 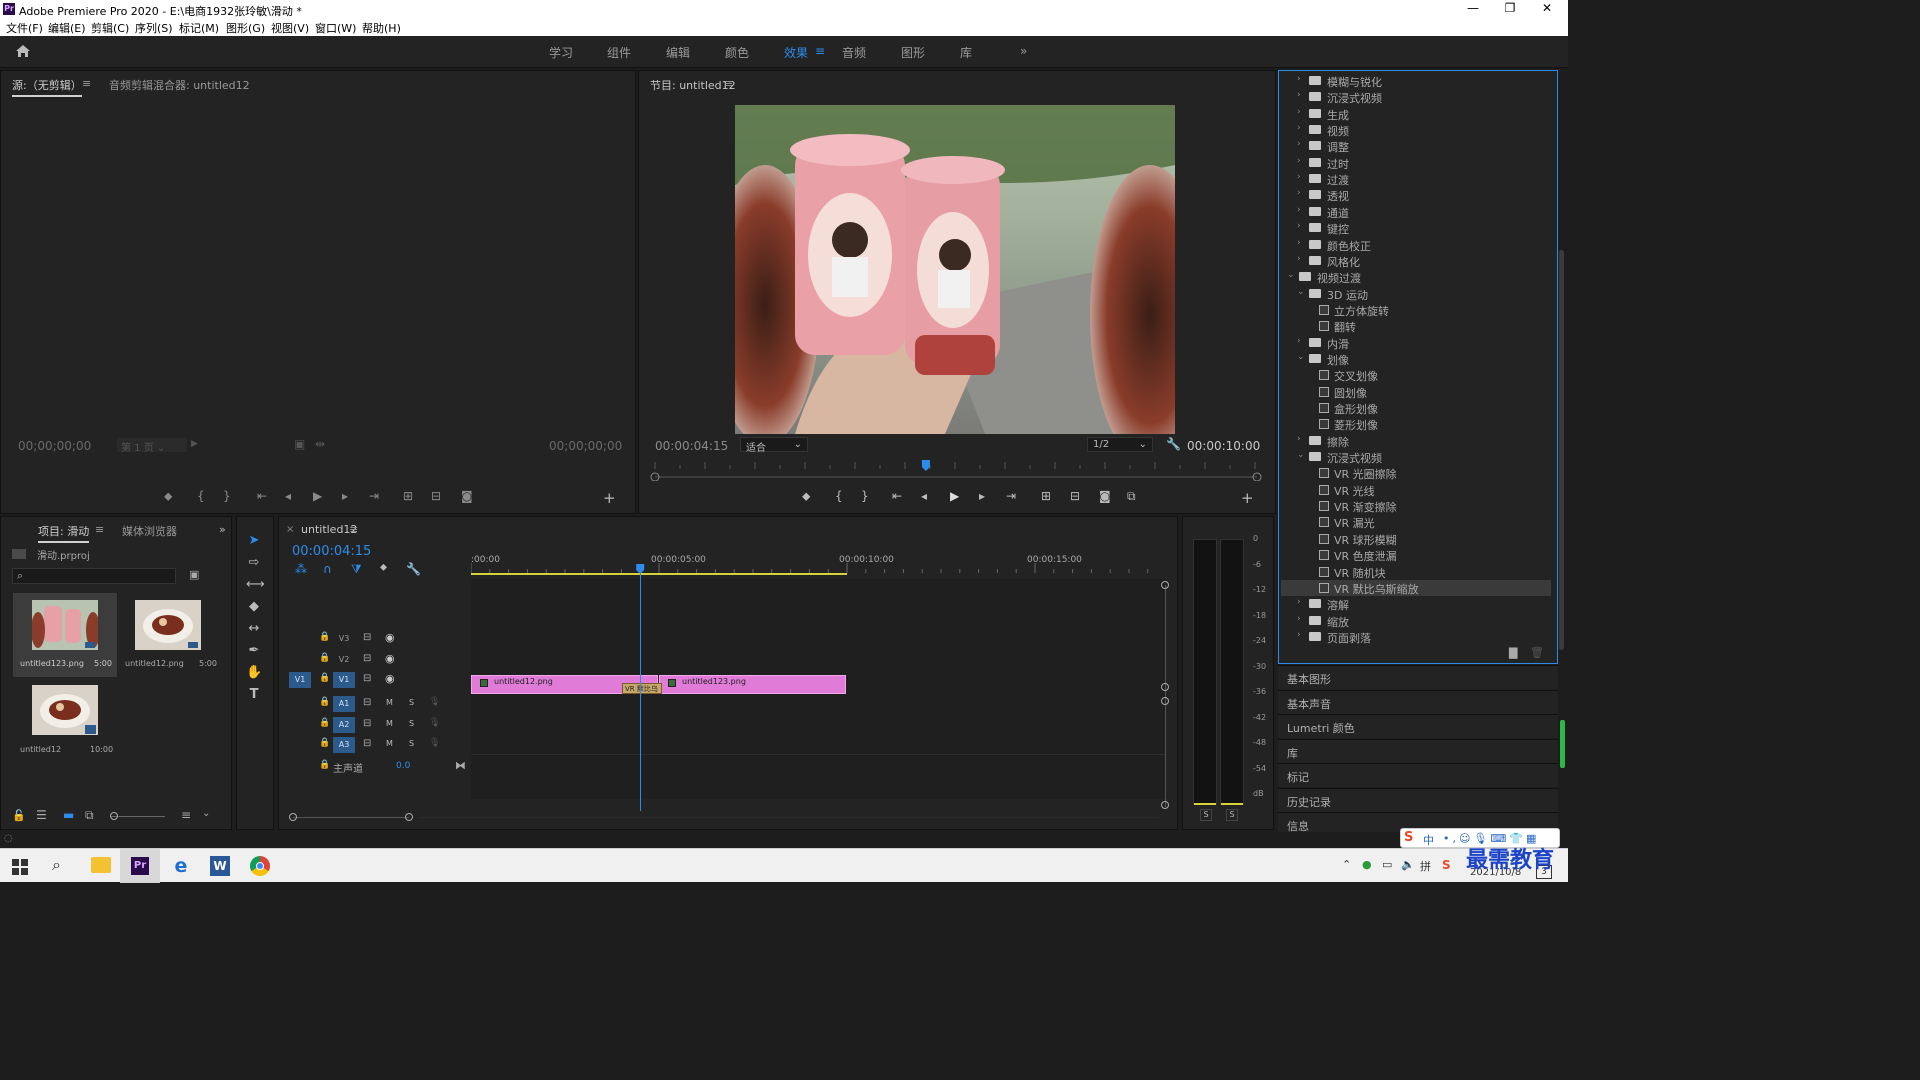 What do you see at coordinates (956, 469) in the screenshot?
I see `program-scrubber` at bounding box center [956, 469].